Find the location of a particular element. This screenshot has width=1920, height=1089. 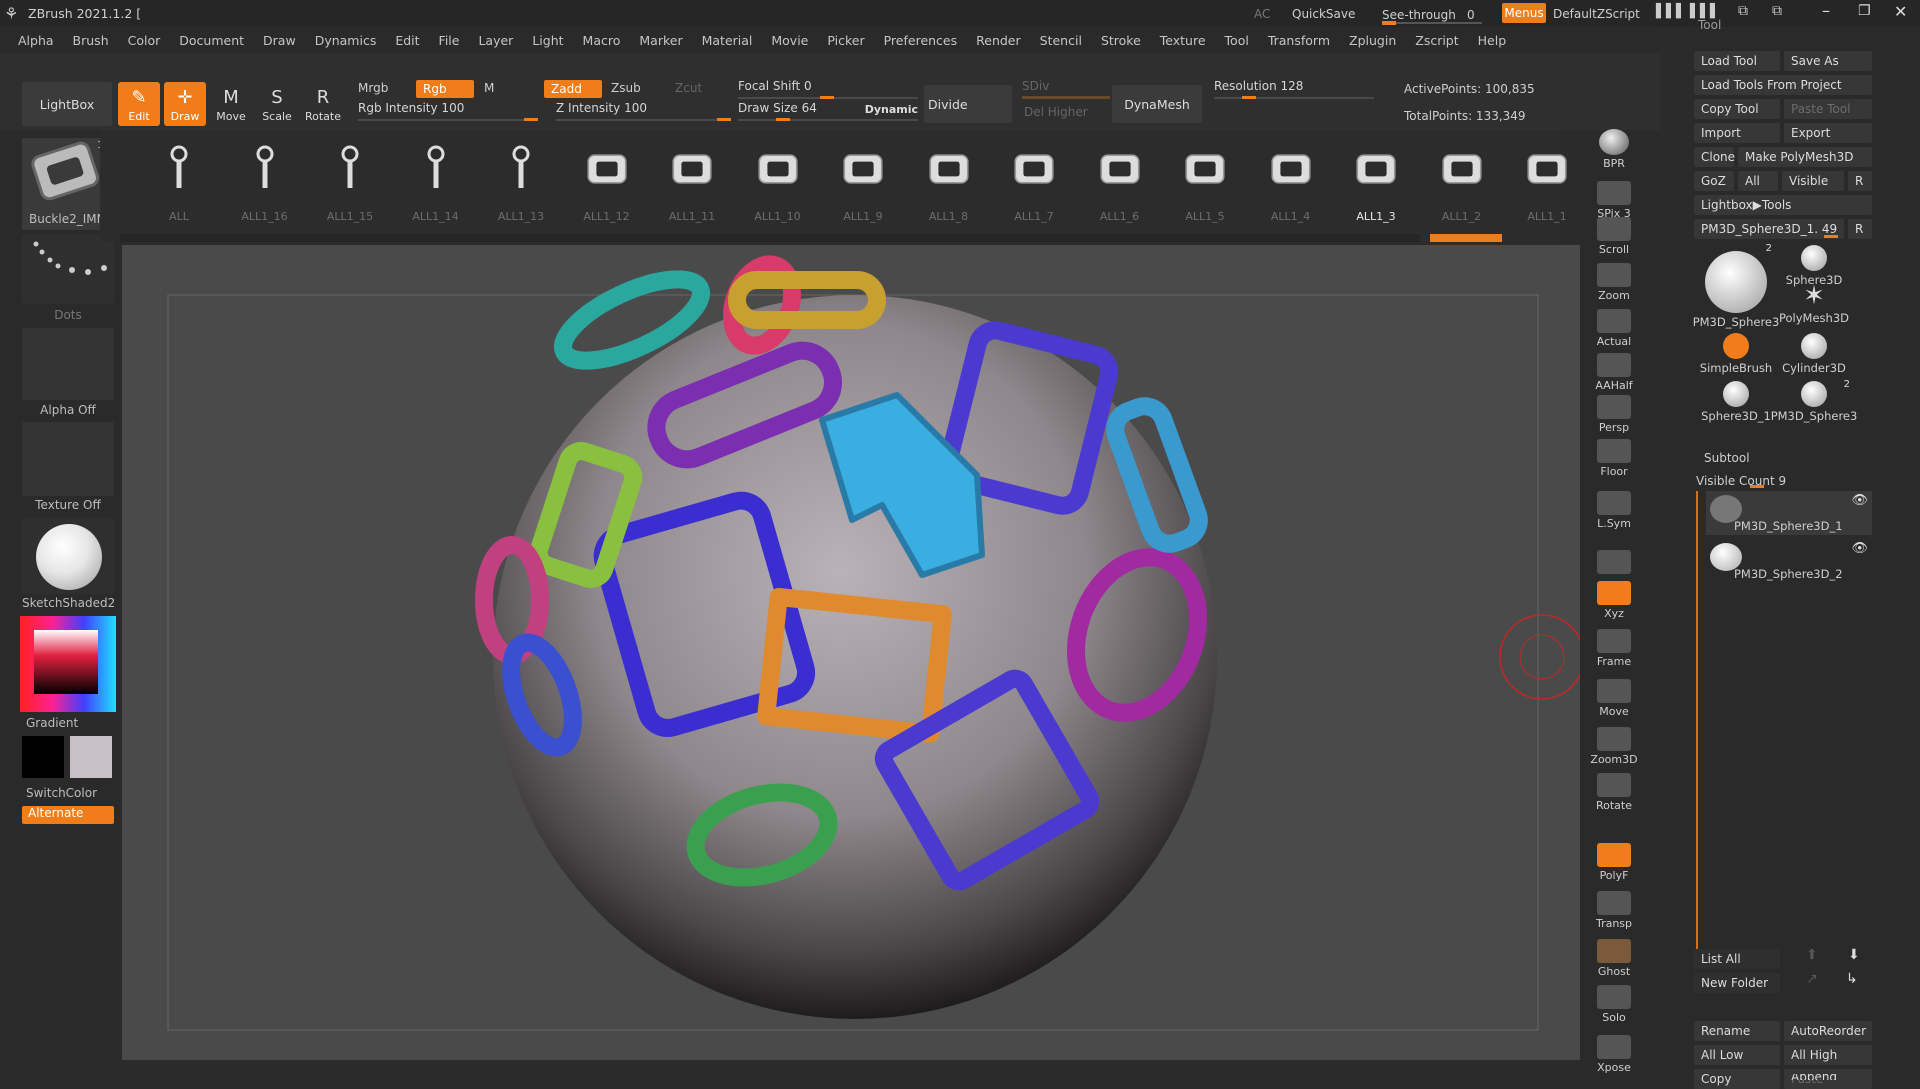

current-tool-slider: PM3D_Sphere3D_1. 49 is located at coordinates (1769, 229).